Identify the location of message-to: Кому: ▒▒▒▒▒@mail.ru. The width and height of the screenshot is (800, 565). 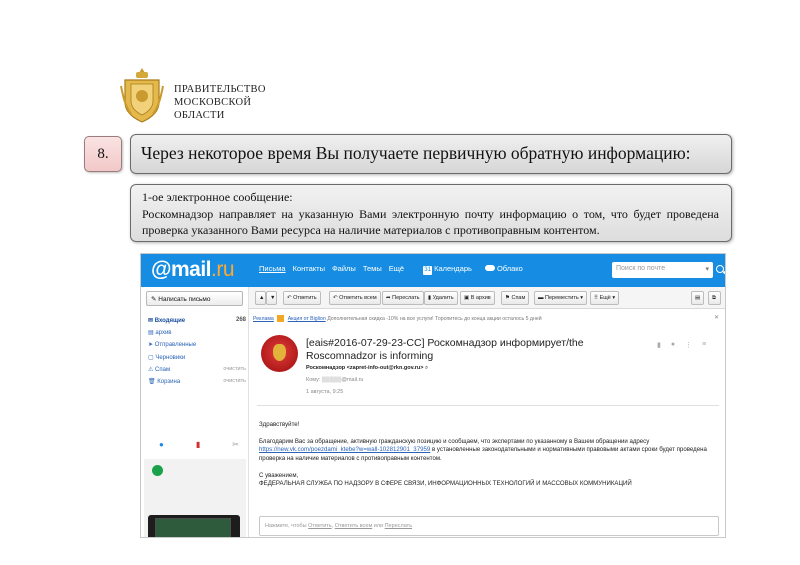
(335, 380).